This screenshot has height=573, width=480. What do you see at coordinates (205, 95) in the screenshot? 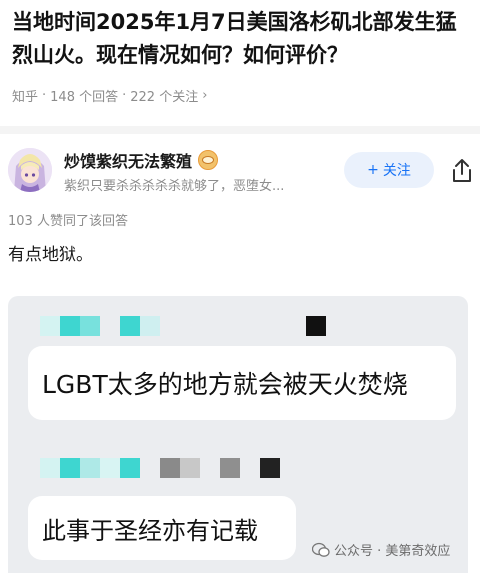
I see `chevron-right-icon: ›` at bounding box center [205, 95].